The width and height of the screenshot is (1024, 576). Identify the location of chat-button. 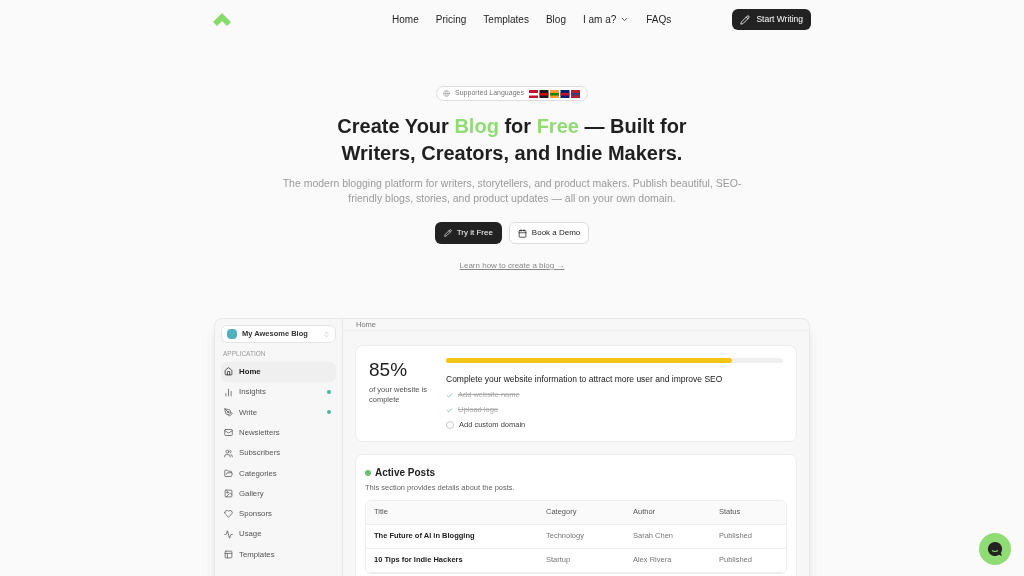
(995, 549).